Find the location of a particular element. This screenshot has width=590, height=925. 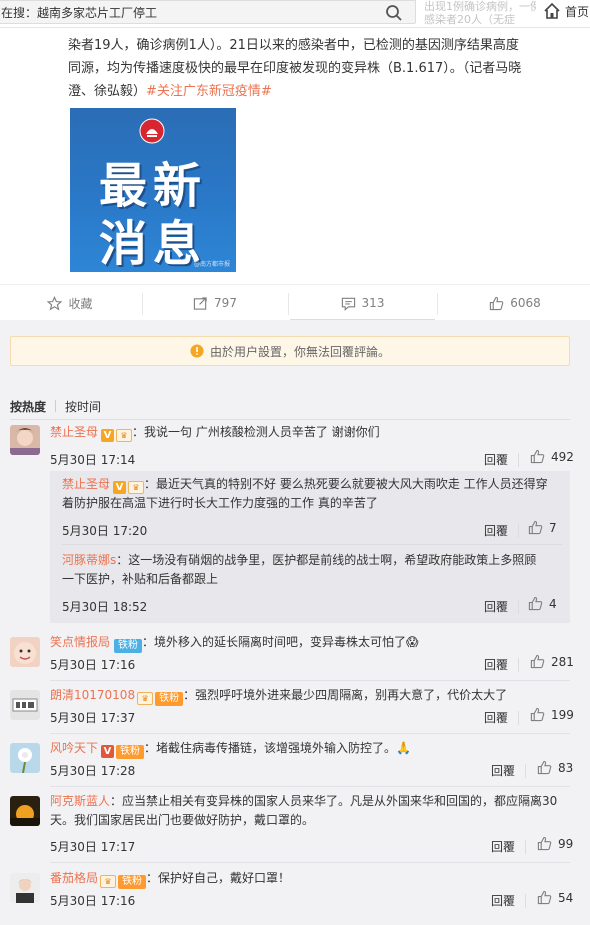

image-watermark: @南方都市报 is located at coordinates (211, 264).